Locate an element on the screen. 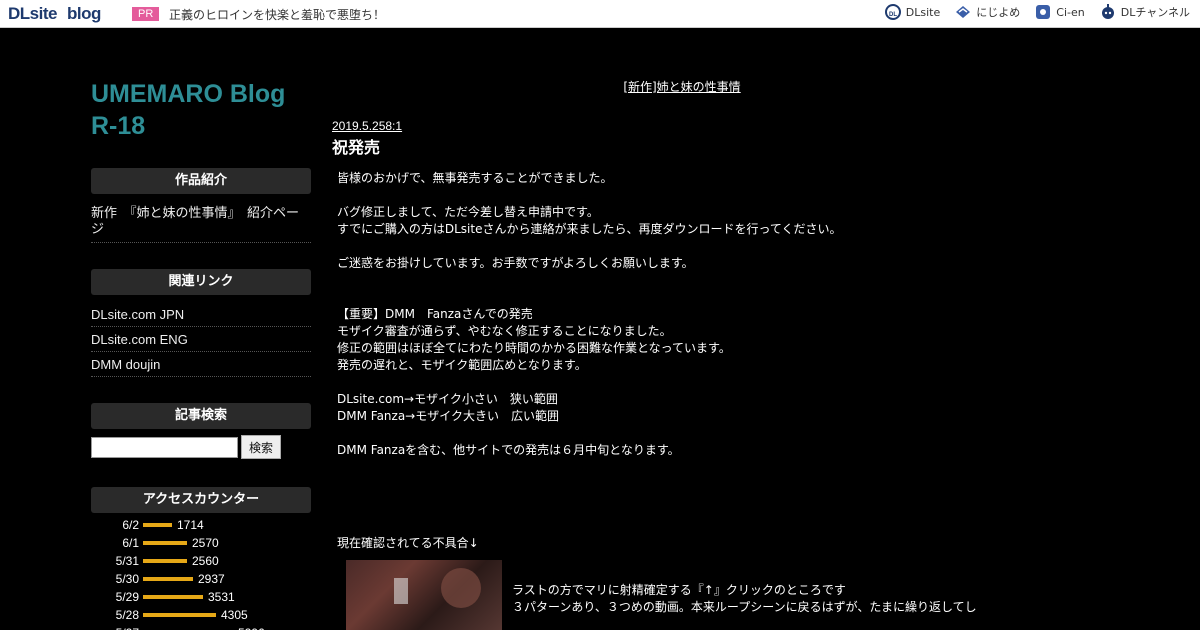 Image resolution: width=1200 pixels, height=630 pixels. counter-row: 5/30 2937 is located at coordinates (201, 579).